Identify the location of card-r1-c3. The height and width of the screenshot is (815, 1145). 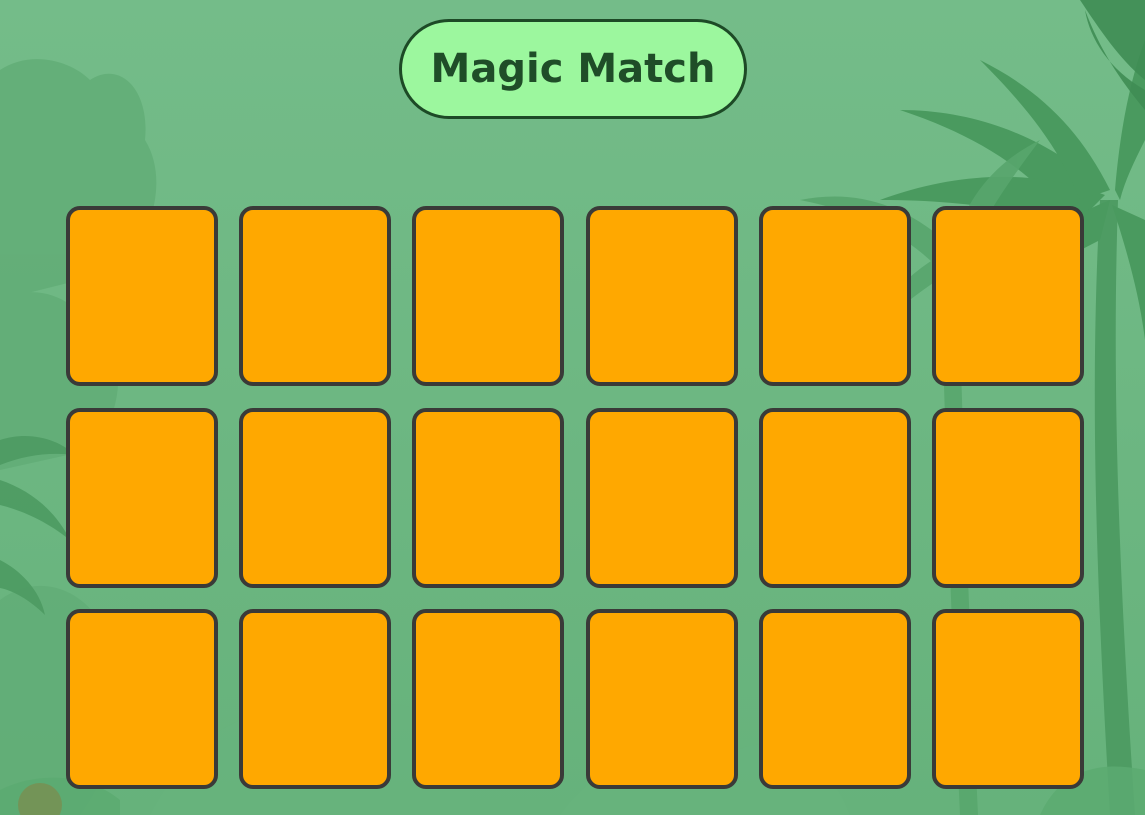
(488, 296).